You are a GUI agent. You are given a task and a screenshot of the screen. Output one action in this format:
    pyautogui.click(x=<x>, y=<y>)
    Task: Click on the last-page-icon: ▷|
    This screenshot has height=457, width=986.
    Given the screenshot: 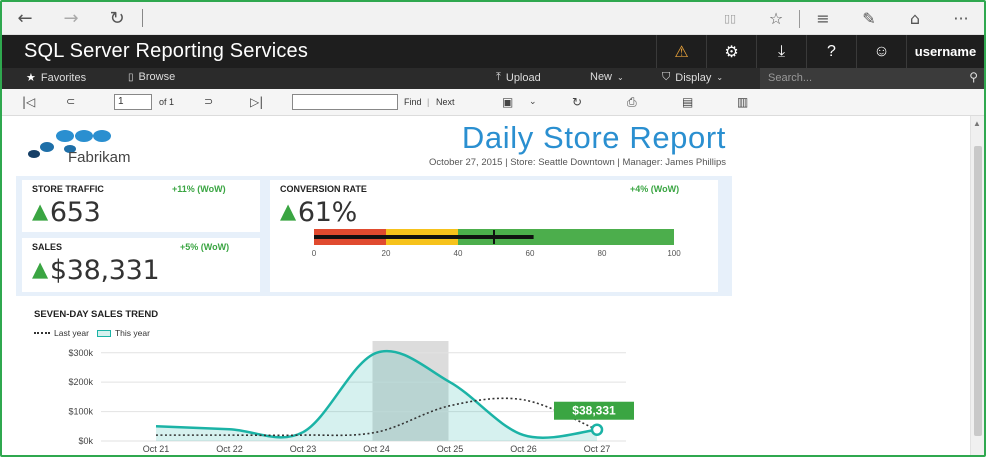 What is the action you would take?
    pyautogui.click(x=256, y=102)
    